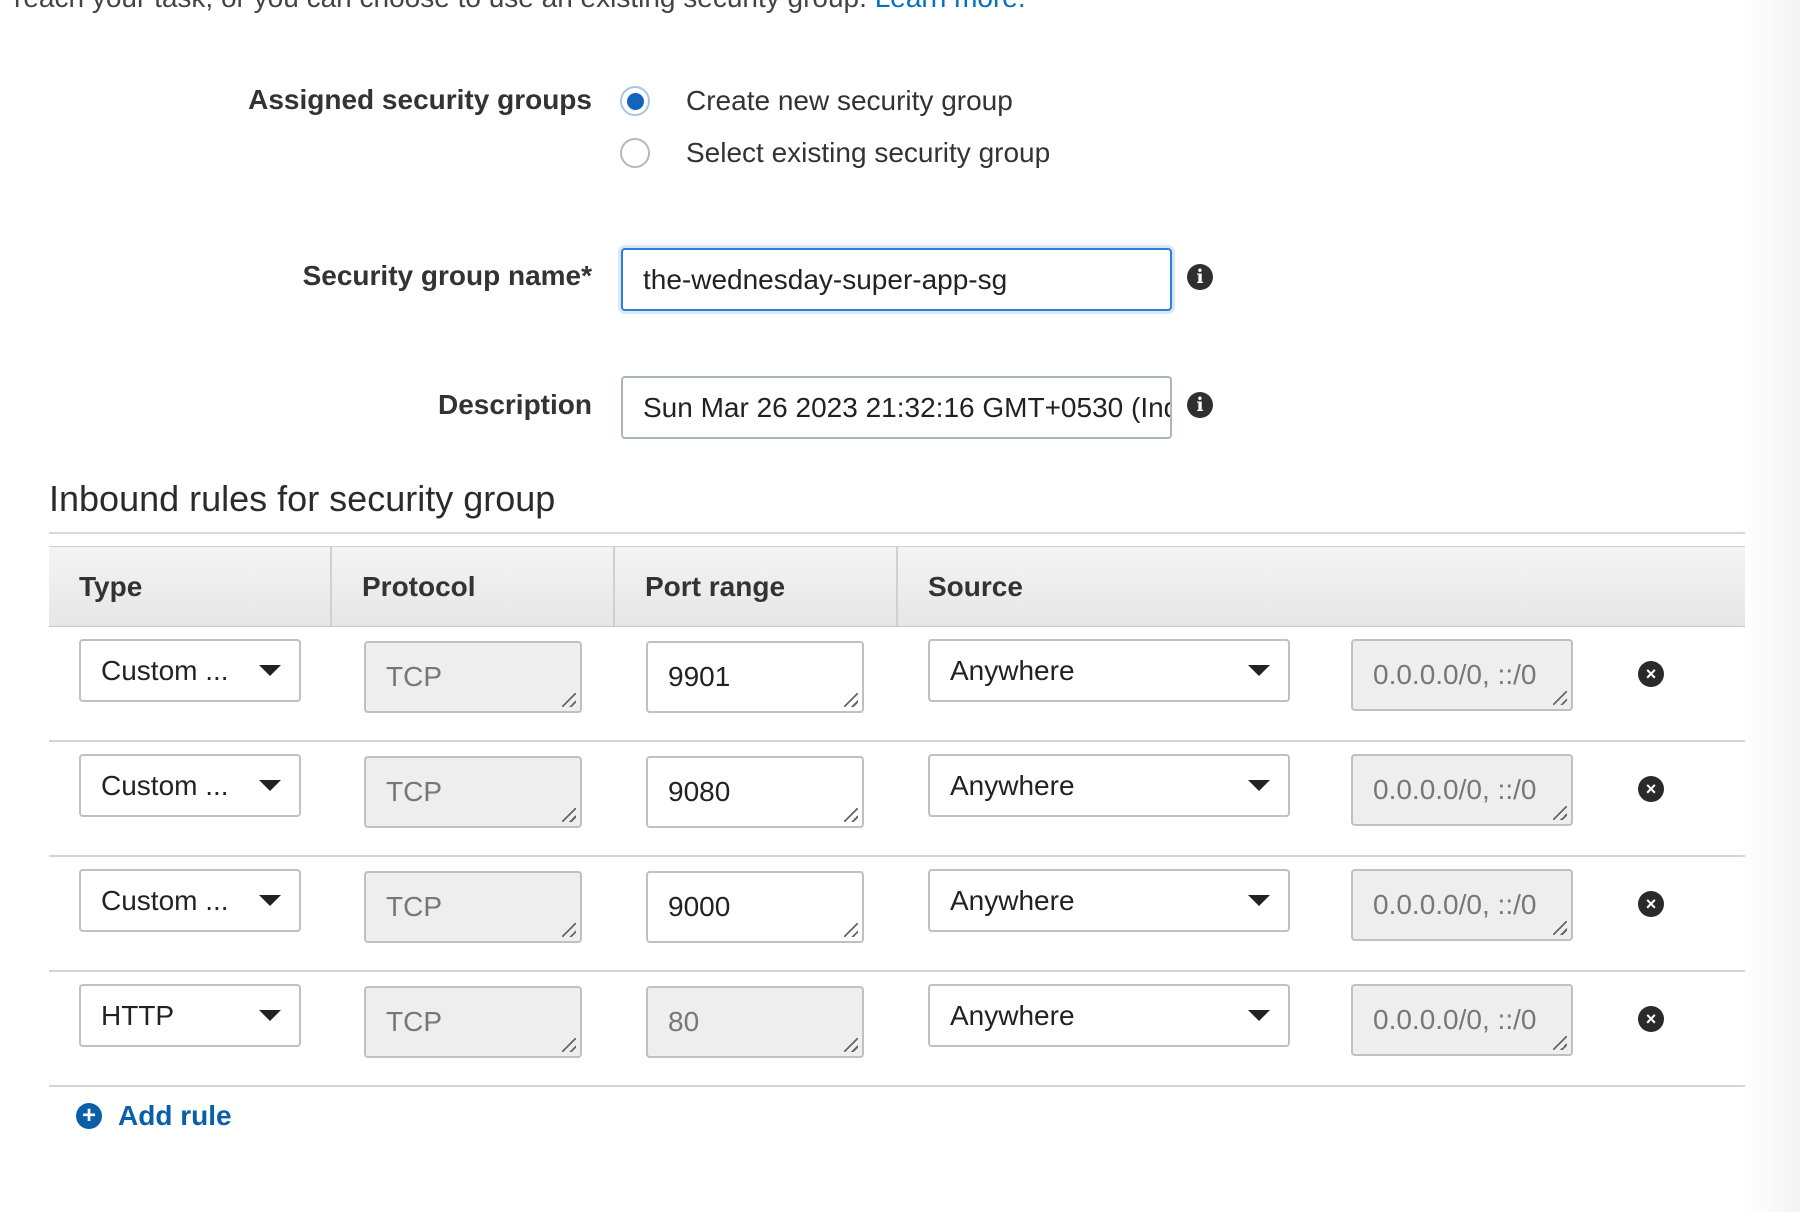 The height and width of the screenshot is (1212, 1800). I want to click on port-range-input: 9901, so click(755, 677).